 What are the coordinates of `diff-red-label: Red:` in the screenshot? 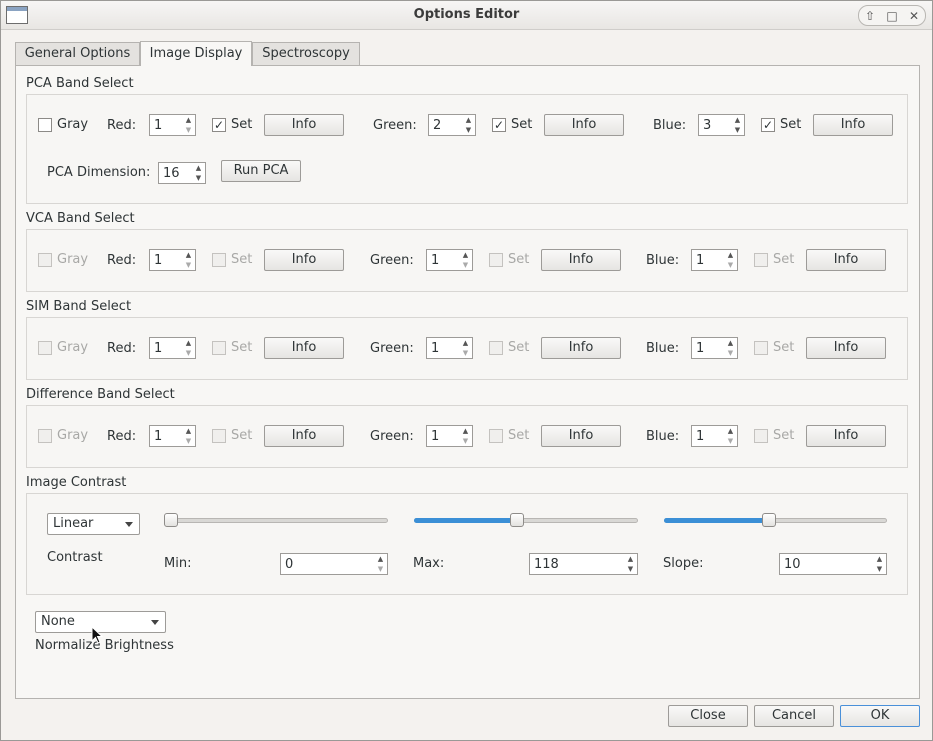 It's located at (122, 436).